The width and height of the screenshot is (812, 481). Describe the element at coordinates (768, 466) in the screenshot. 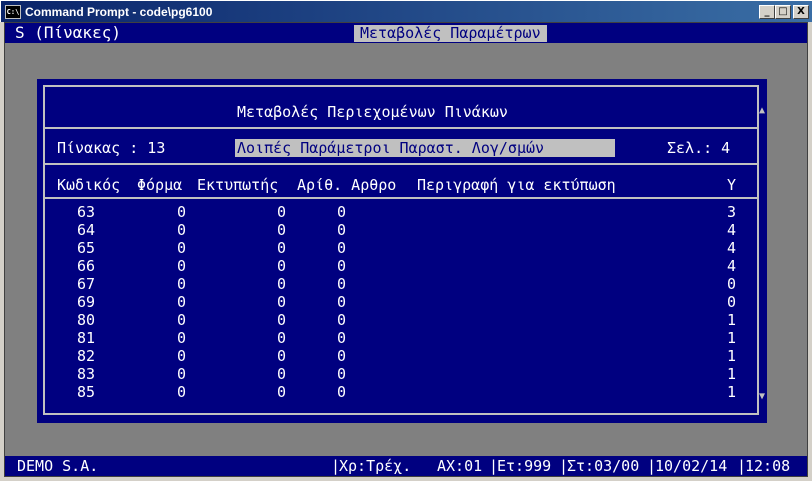

I see `time-indicator: 12:08` at that location.